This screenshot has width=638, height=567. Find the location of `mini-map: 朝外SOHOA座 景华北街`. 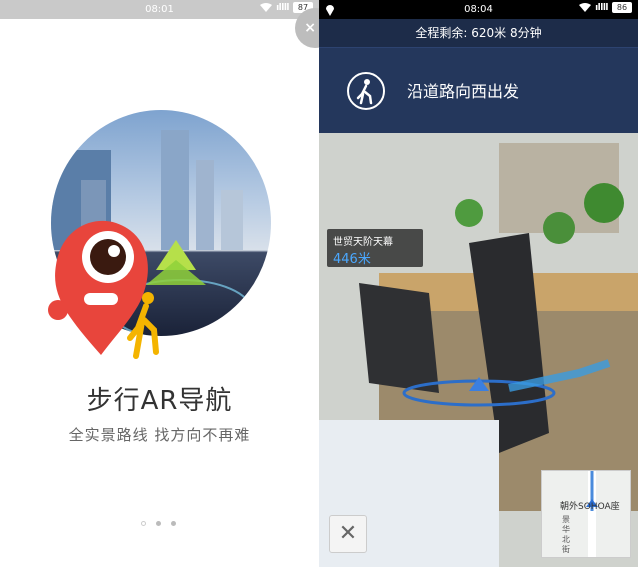

mini-map: 朝外SOHOA座 景华北街 is located at coordinates (586, 514).